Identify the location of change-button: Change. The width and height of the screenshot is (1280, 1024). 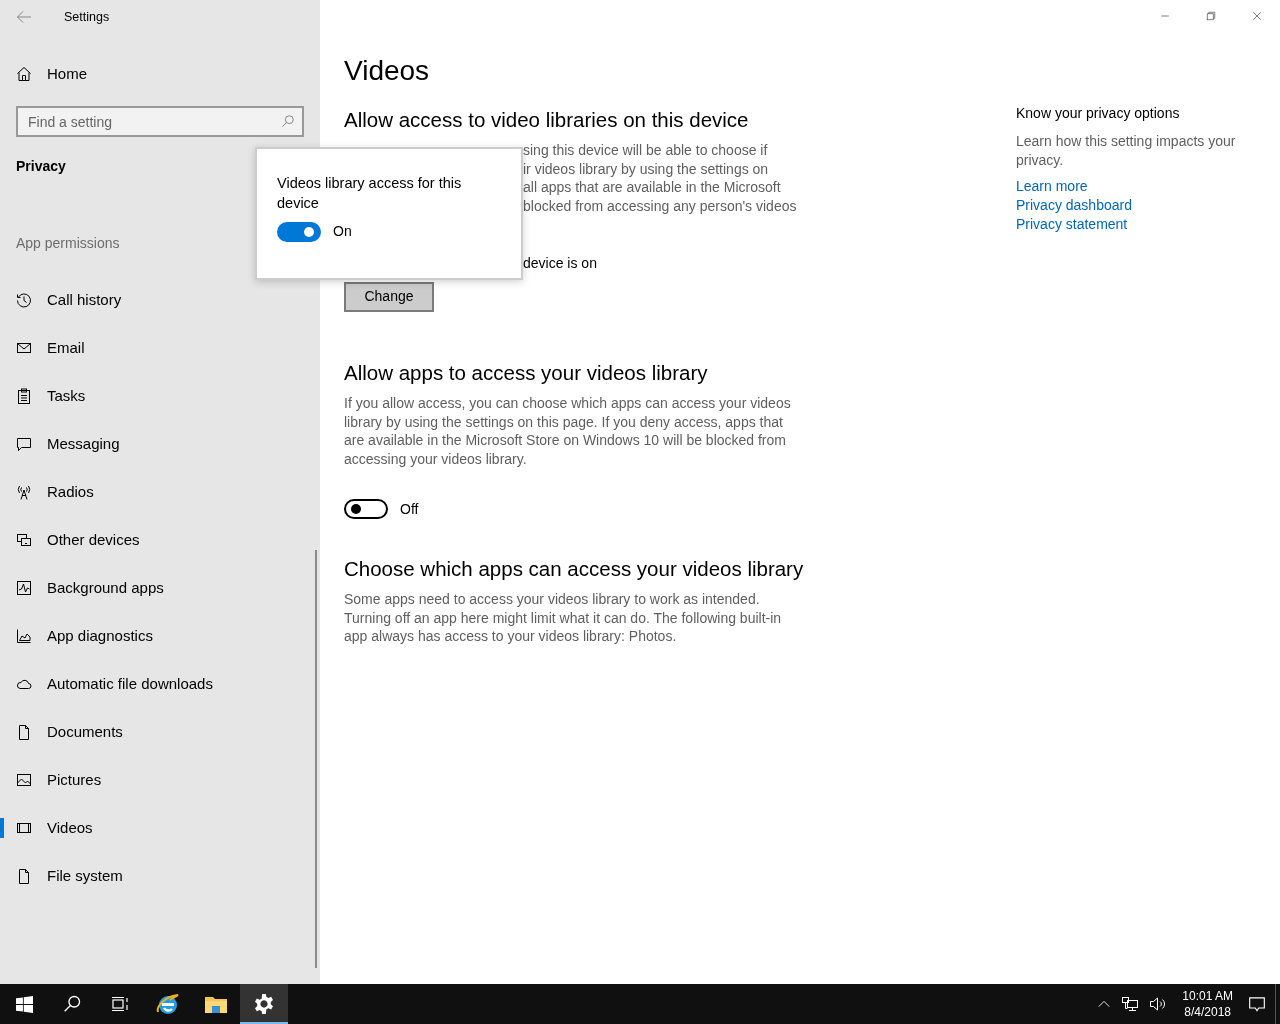
(389, 296).